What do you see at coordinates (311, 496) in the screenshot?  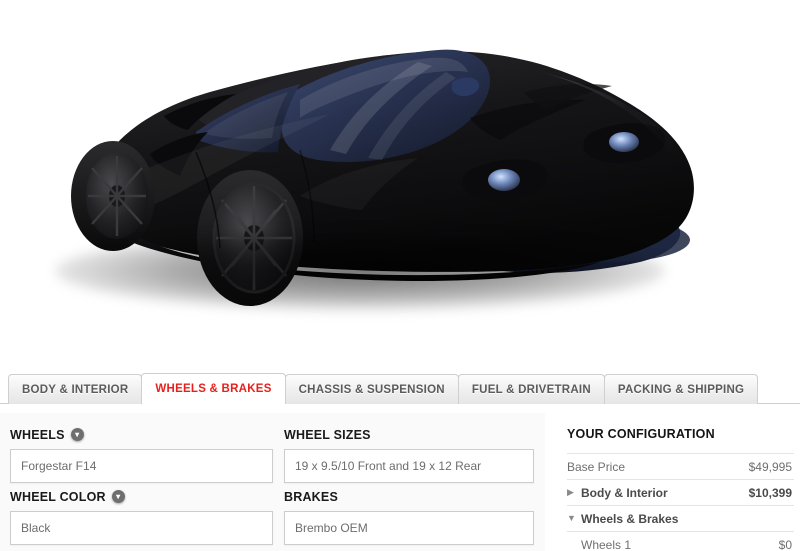 I see `option-label-text: BRAKES` at bounding box center [311, 496].